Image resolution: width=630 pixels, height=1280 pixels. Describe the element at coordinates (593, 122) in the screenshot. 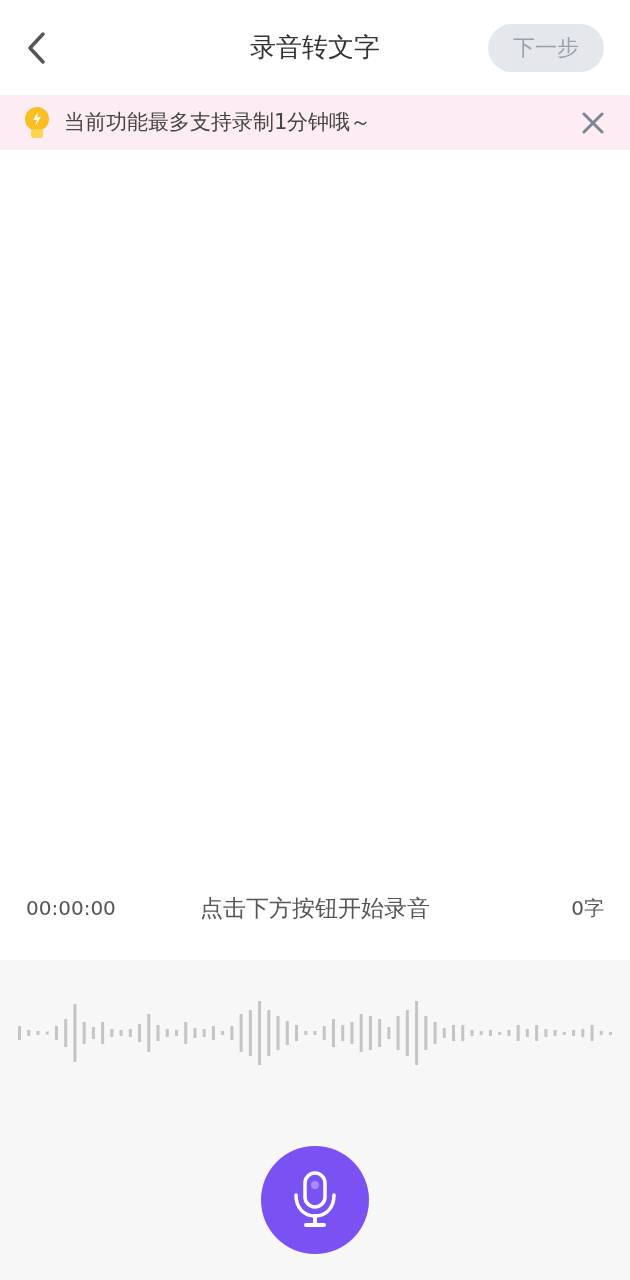

I see `close-icon` at that location.